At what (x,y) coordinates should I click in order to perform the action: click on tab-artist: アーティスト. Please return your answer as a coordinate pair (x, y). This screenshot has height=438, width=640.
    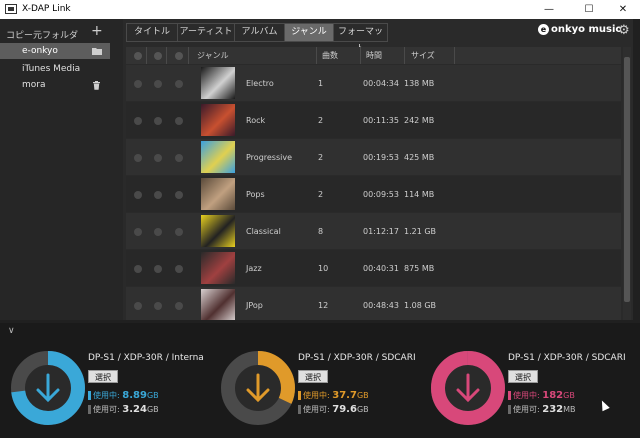
    Looking at the image, I should click on (206, 32).